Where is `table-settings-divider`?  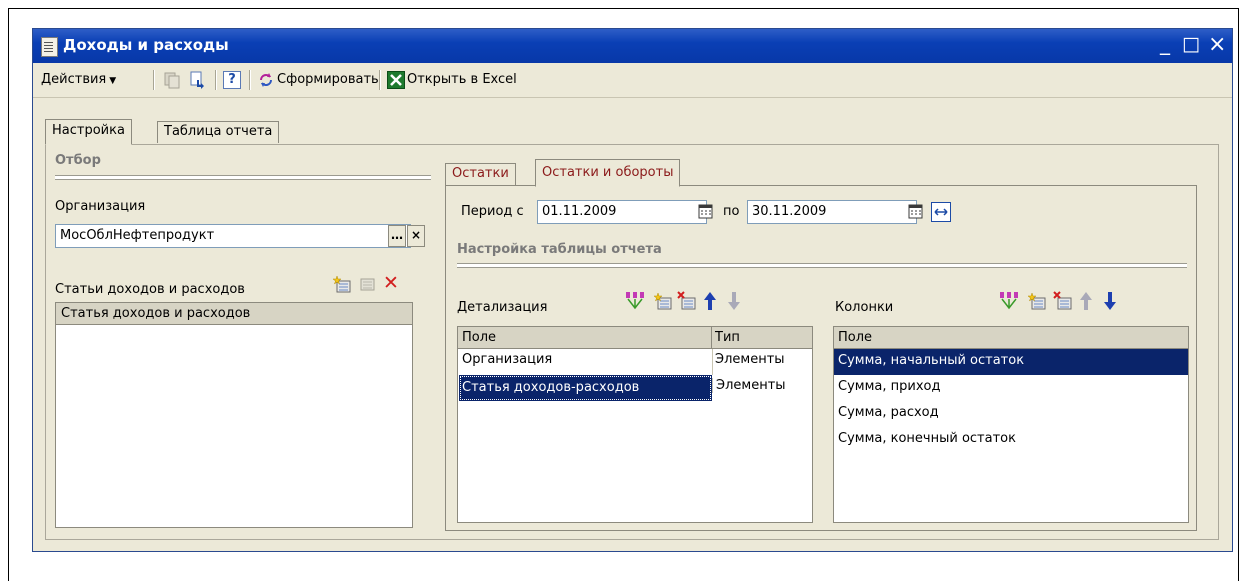 table-settings-divider is located at coordinates (822, 265).